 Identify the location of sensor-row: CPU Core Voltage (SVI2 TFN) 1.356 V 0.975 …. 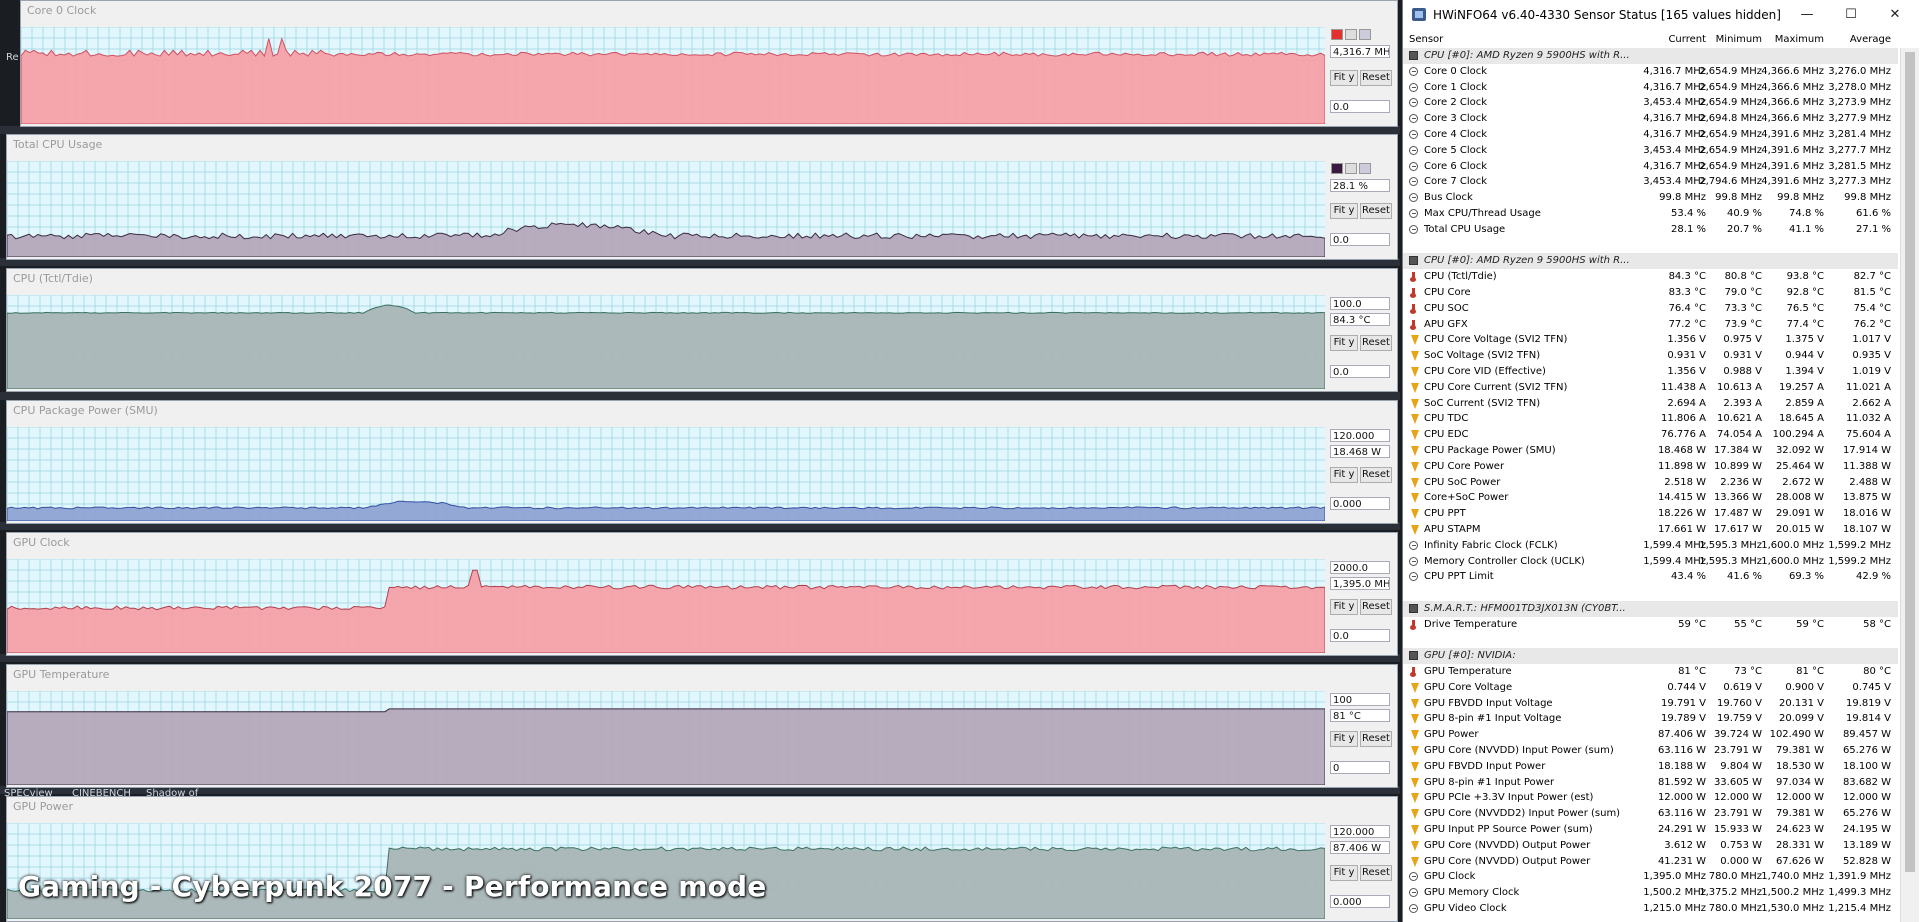
(1650, 340).